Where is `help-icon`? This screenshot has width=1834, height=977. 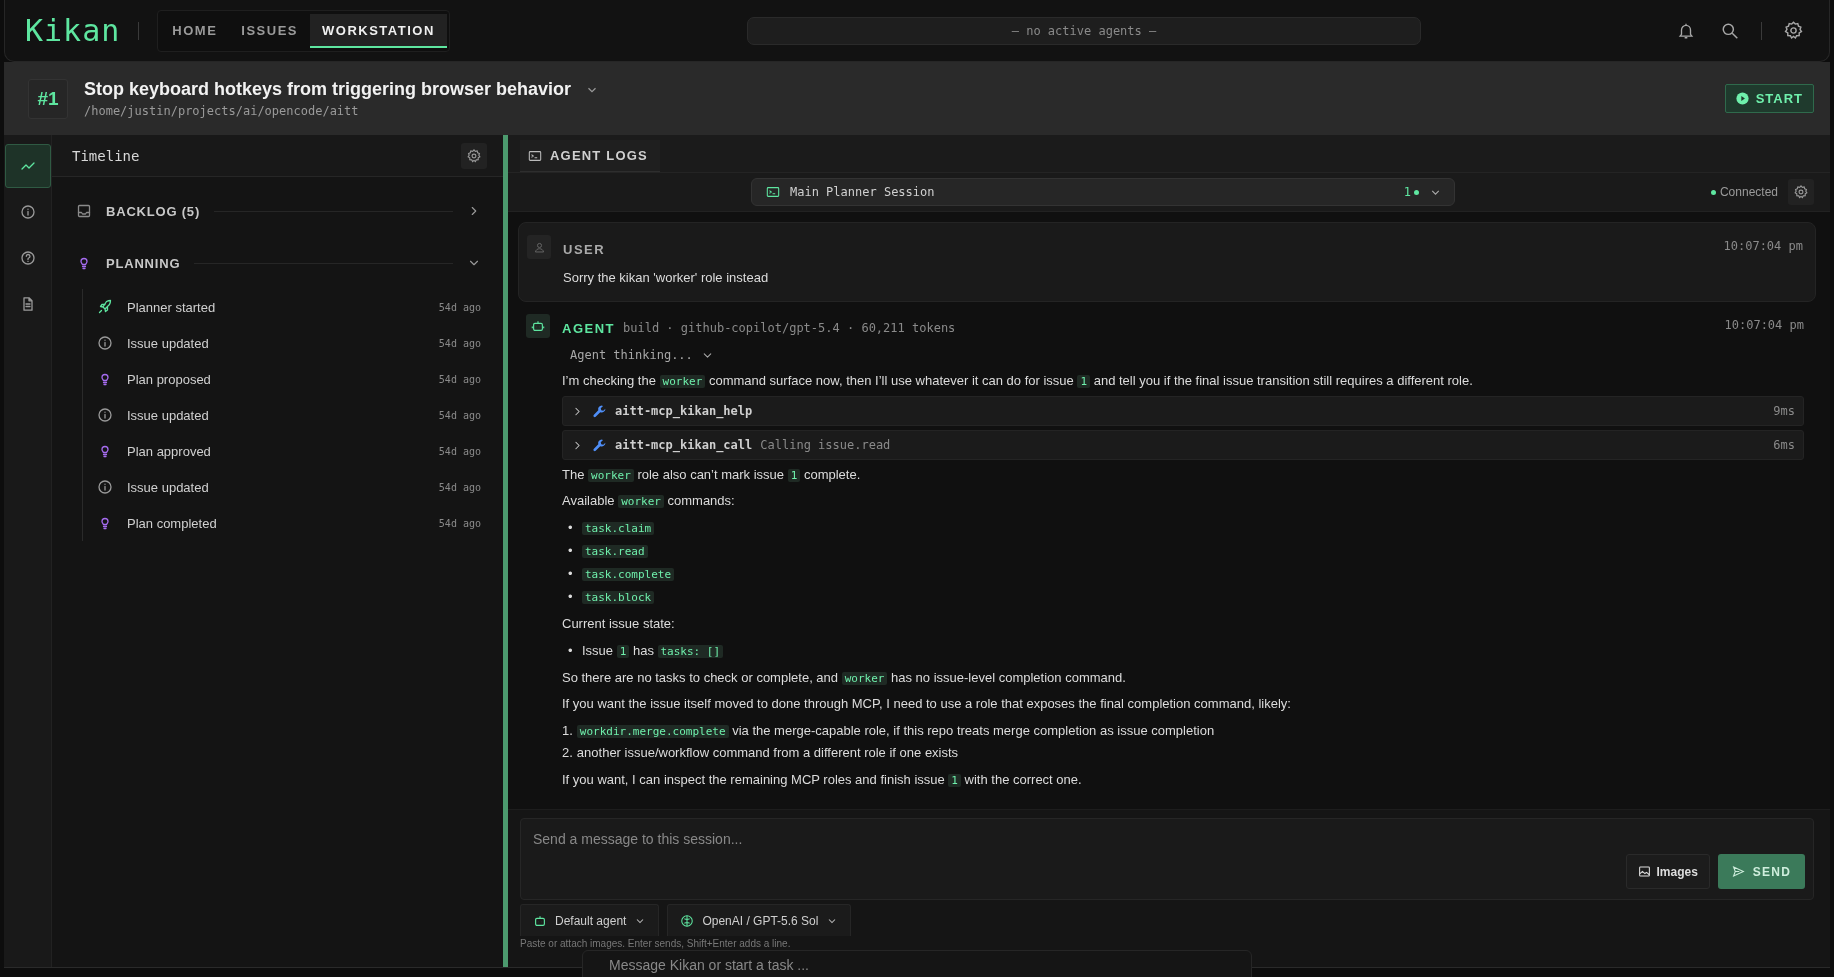
help-icon is located at coordinates (27, 258).